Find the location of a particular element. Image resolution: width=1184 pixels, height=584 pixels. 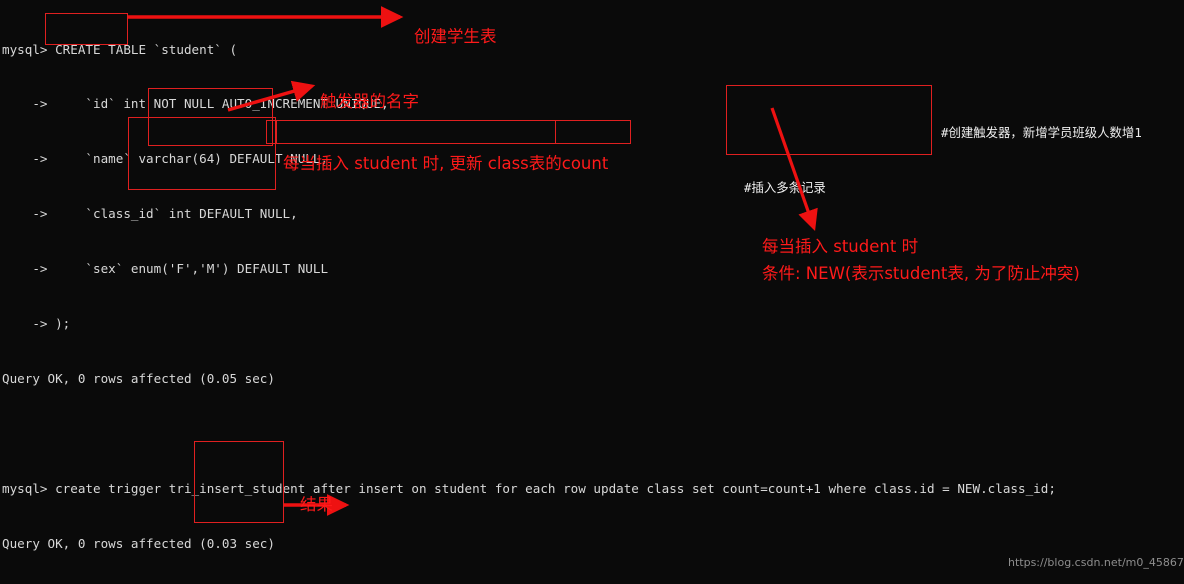

highlight-box-trigger-keyword is located at coordinates (202, 153).